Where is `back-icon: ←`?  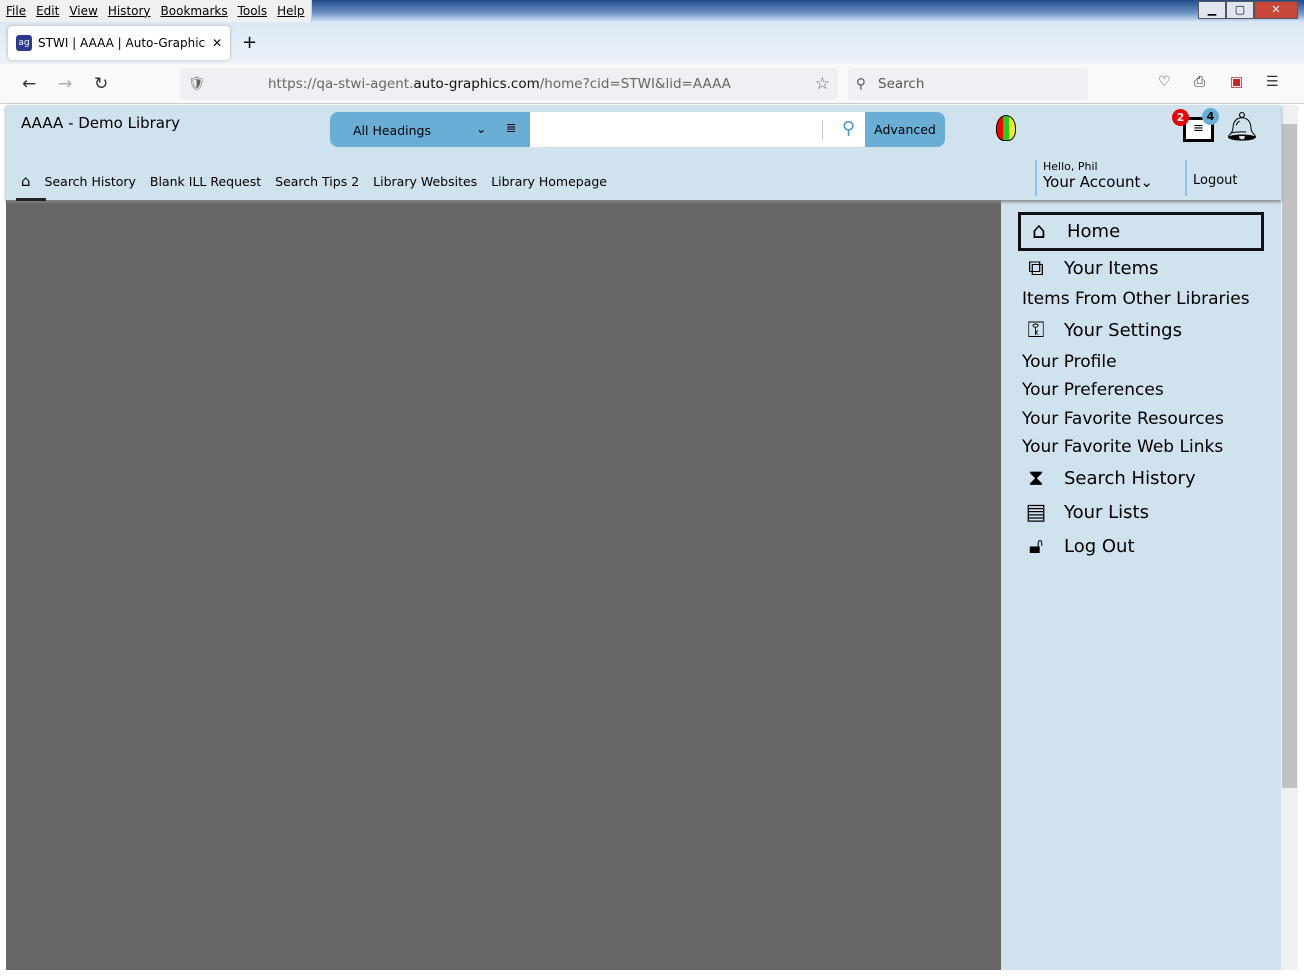 back-icon: ← is located at coordinates (29, 84).